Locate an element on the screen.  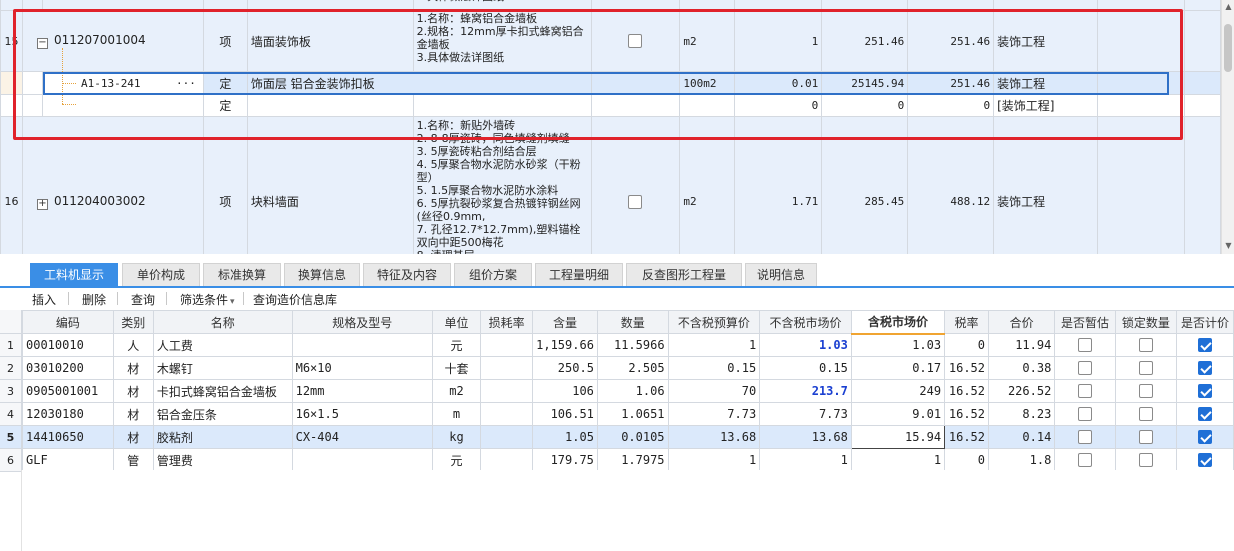
quantity: 1.06 is located at coordinates (632, 391).